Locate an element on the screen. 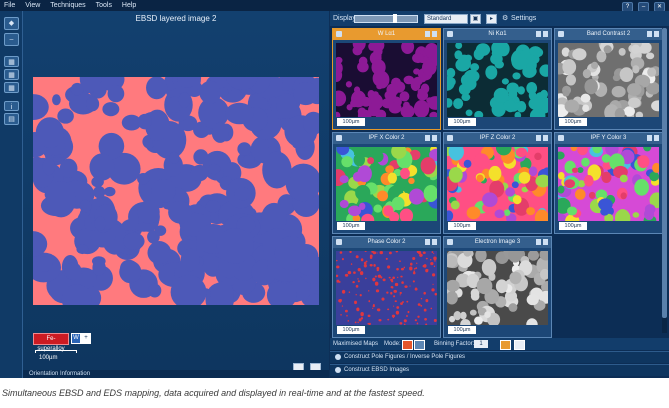 This screenshot has width=669, height=408. maps-scrollbar is located at coordinates (664, 180).